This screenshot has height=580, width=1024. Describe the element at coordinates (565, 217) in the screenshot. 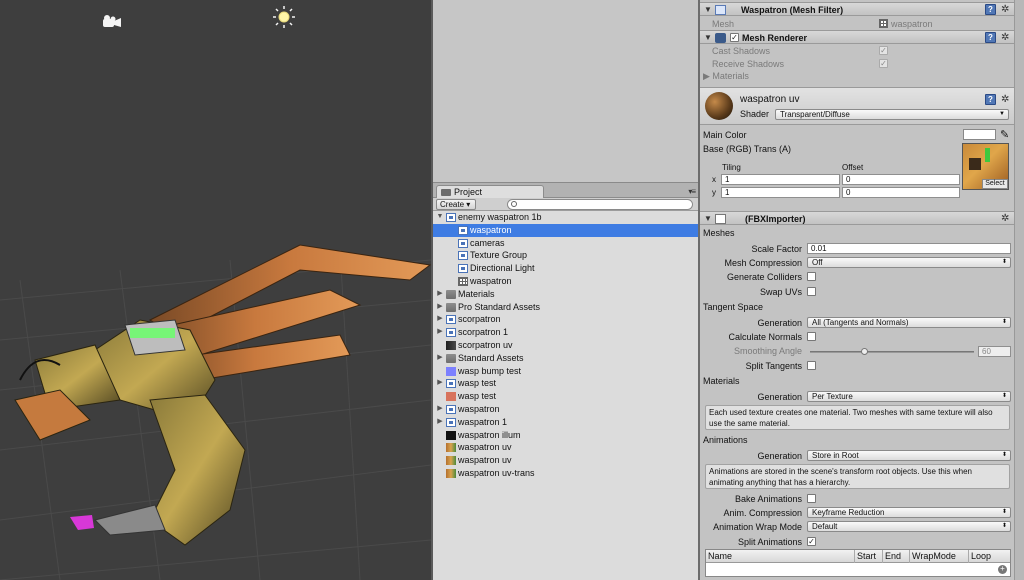

I see `project-tree-item: ▼ enemy waspatron 1b` at that location.